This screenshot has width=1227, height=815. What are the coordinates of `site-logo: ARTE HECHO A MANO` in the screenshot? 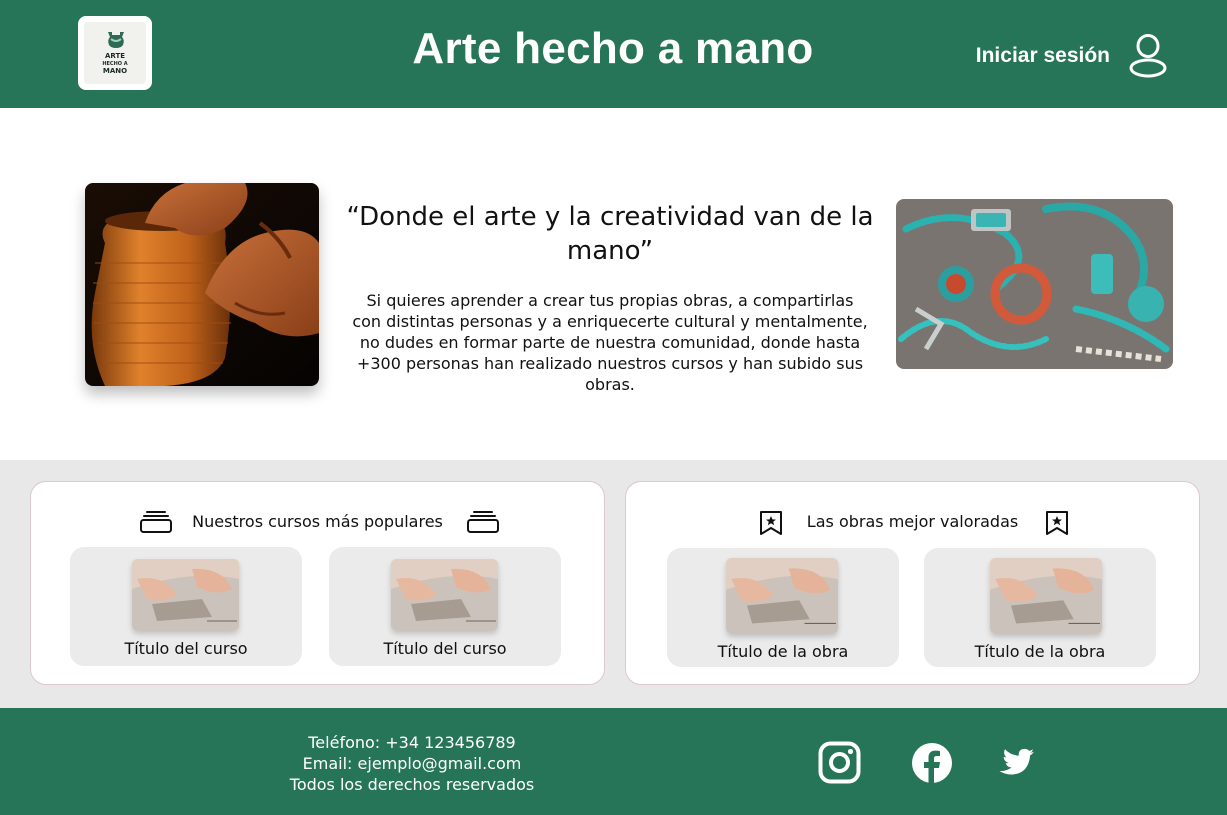 It's located at (115, 53).